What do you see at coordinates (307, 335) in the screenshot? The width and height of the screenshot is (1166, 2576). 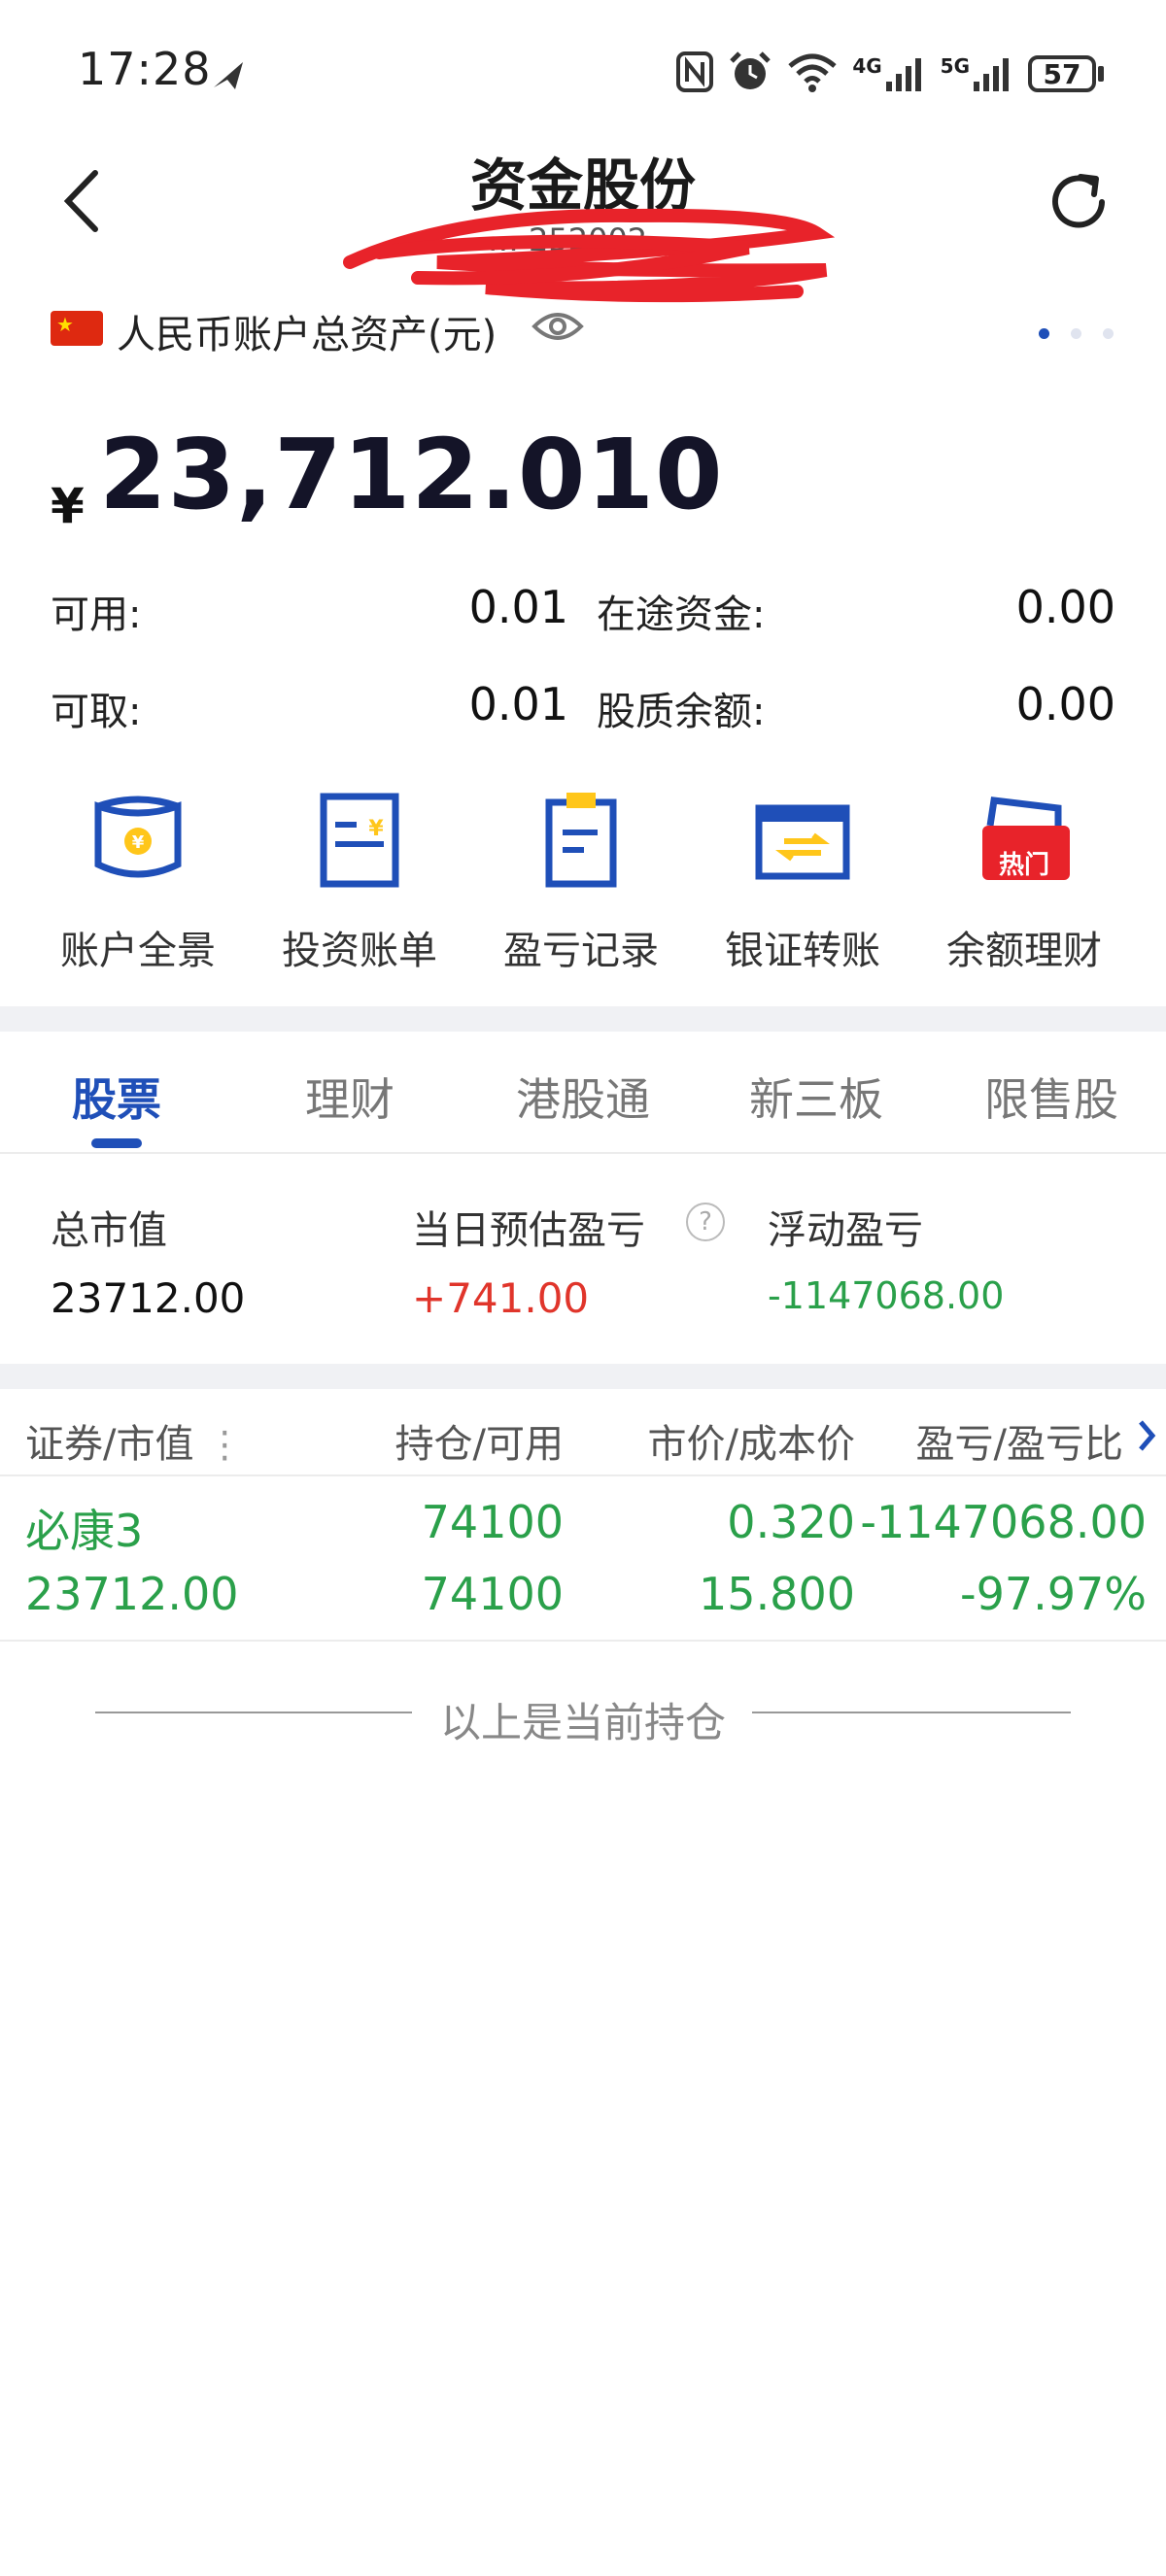 I see `total-asset-label: 人民币账户总资产(元)` at bounding box center [307, 335].